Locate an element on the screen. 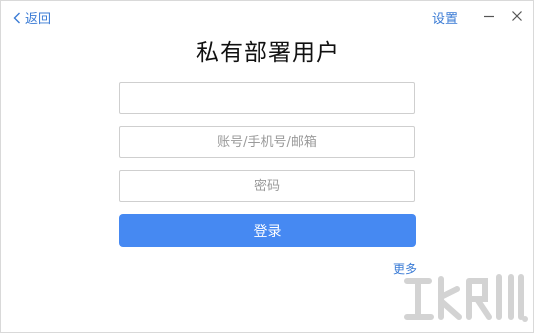 This screenshot has width=534, height=333. account-input is located at coordinates (267, 142).